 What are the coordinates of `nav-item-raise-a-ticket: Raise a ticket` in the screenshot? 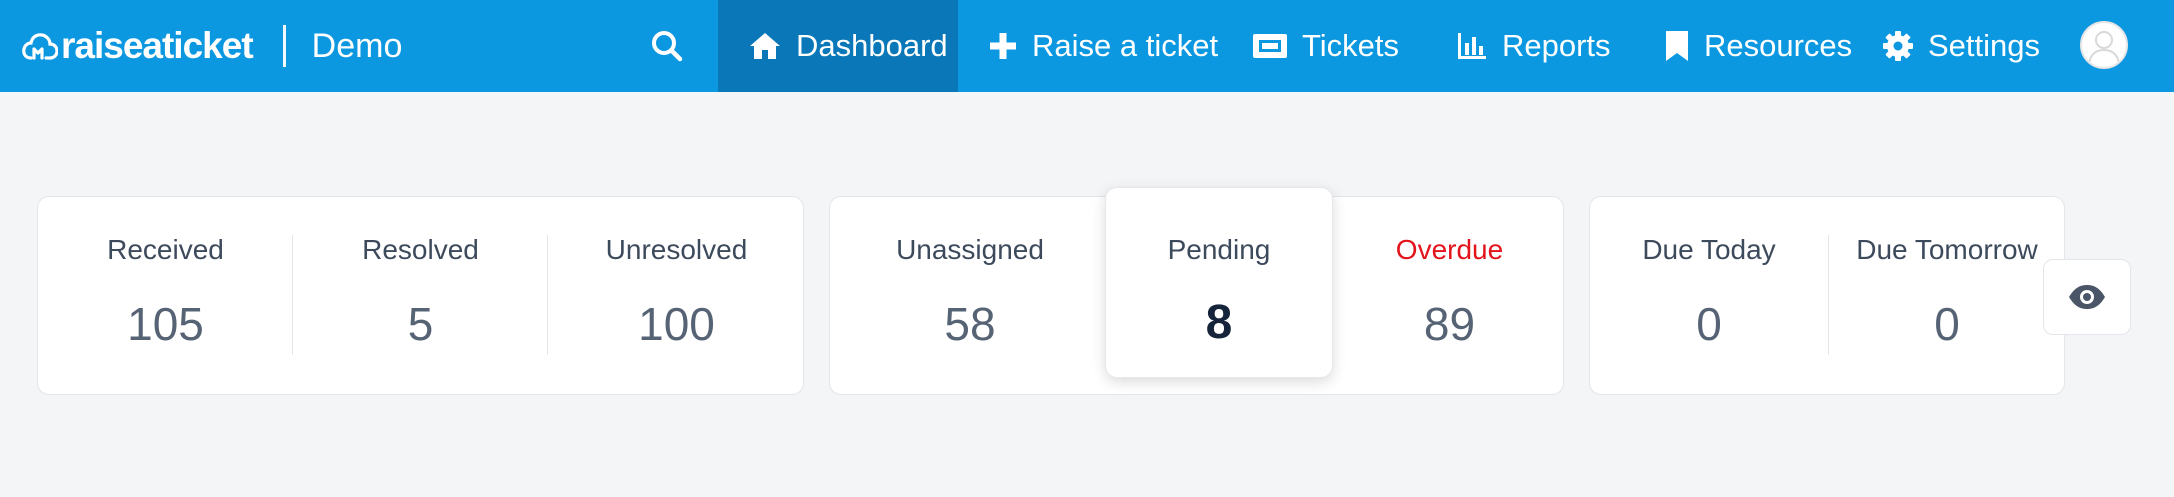 It's located at (1103, 46).